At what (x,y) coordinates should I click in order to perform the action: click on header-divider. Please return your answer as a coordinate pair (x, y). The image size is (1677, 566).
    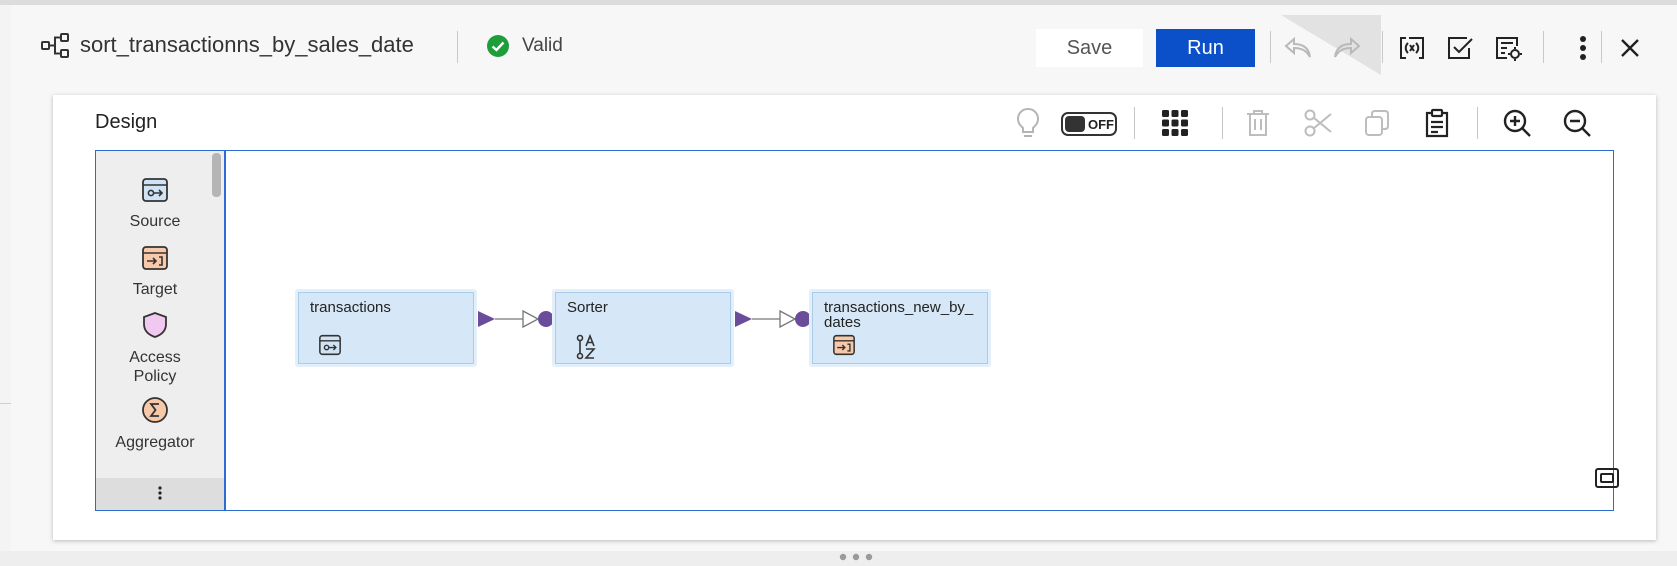
    Looking at the image, I should click on (457, 47).